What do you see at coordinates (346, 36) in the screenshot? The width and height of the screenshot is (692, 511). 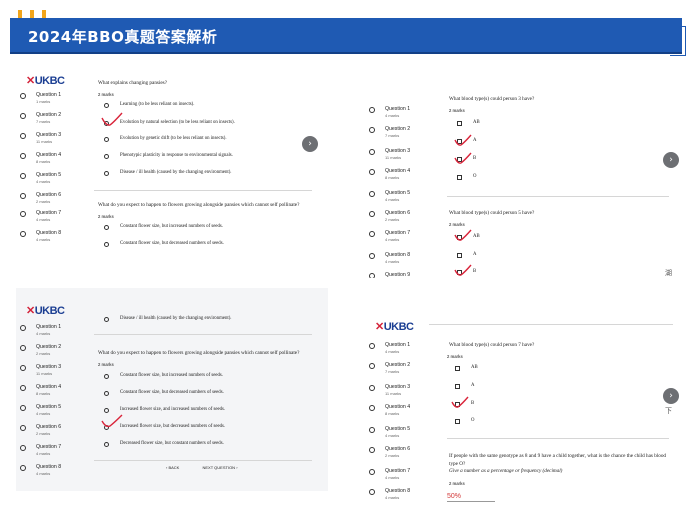 I see `title-banner: 2024年BBO真题答案解析` at bounding box center [346, 36].